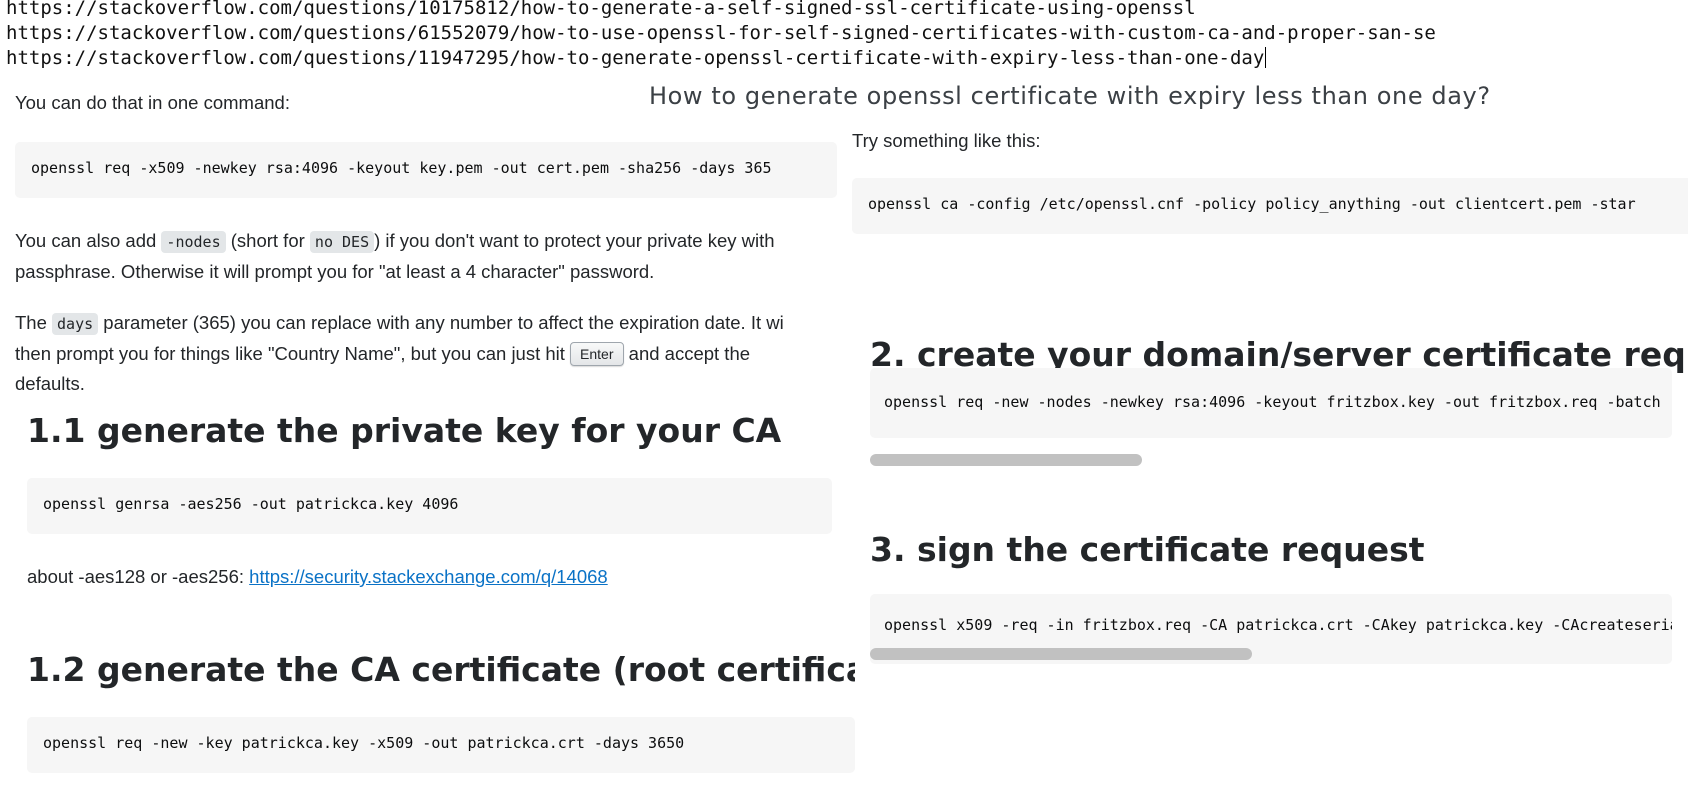 This screenshot has width=1688, height=785. Describe the element at coordinates (342, 242) in the screenshot. I see `inline-code-no-des: no DES` at that location.